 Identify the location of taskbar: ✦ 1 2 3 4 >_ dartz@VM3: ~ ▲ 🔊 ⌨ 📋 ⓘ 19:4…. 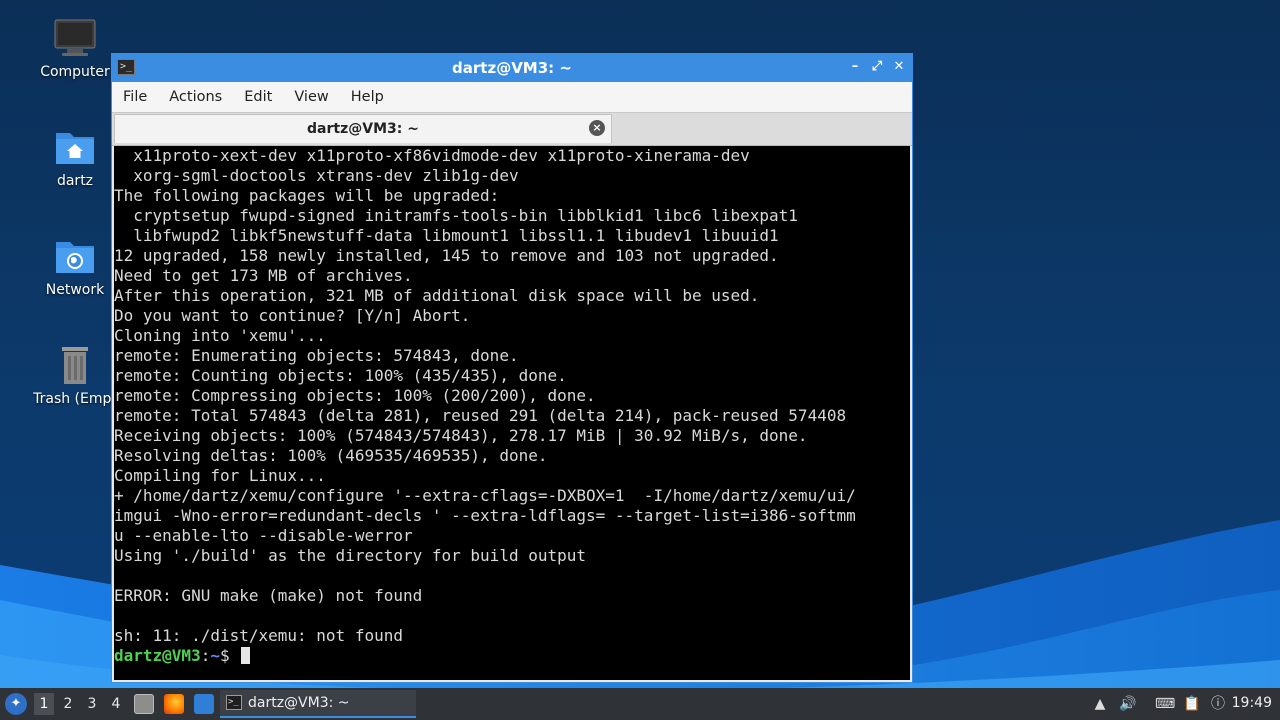
(640, 704).